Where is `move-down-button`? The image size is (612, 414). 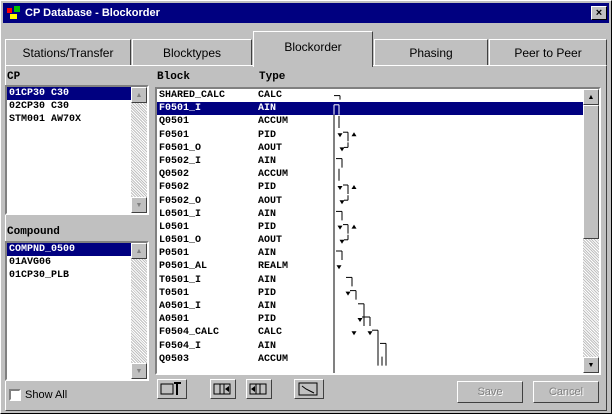 move-down-button is located at coordinates (259, 389).